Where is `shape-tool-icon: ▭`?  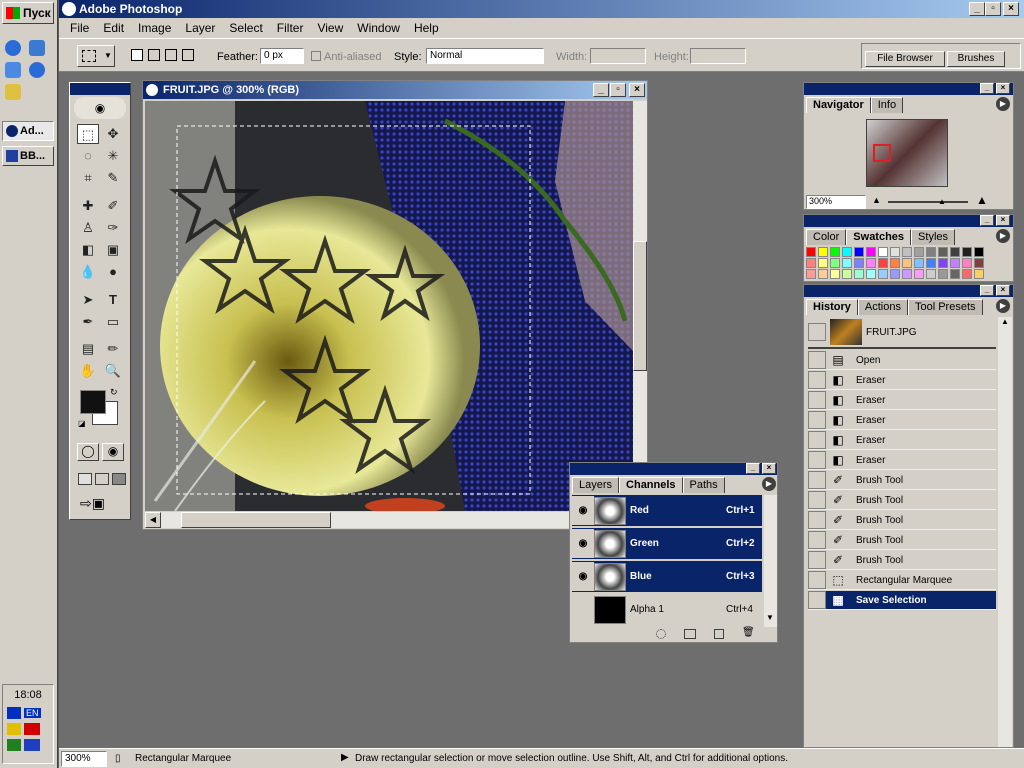
shape-tool-icon: ▭ is located at coordinates (113, 322).